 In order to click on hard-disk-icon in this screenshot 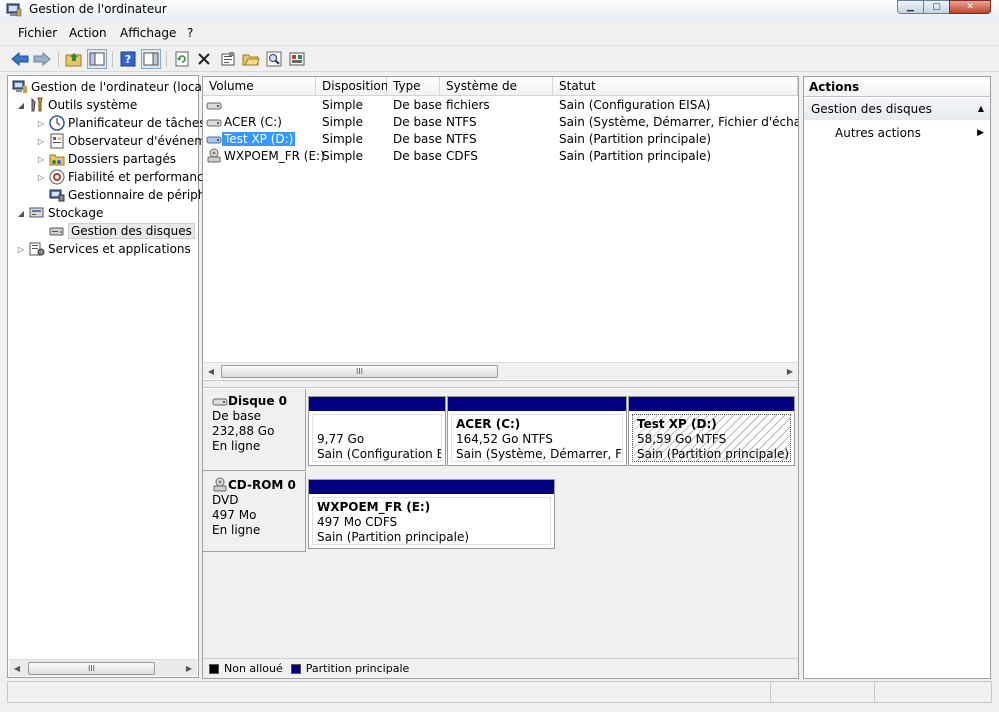, I will do `click(220, 401)`.